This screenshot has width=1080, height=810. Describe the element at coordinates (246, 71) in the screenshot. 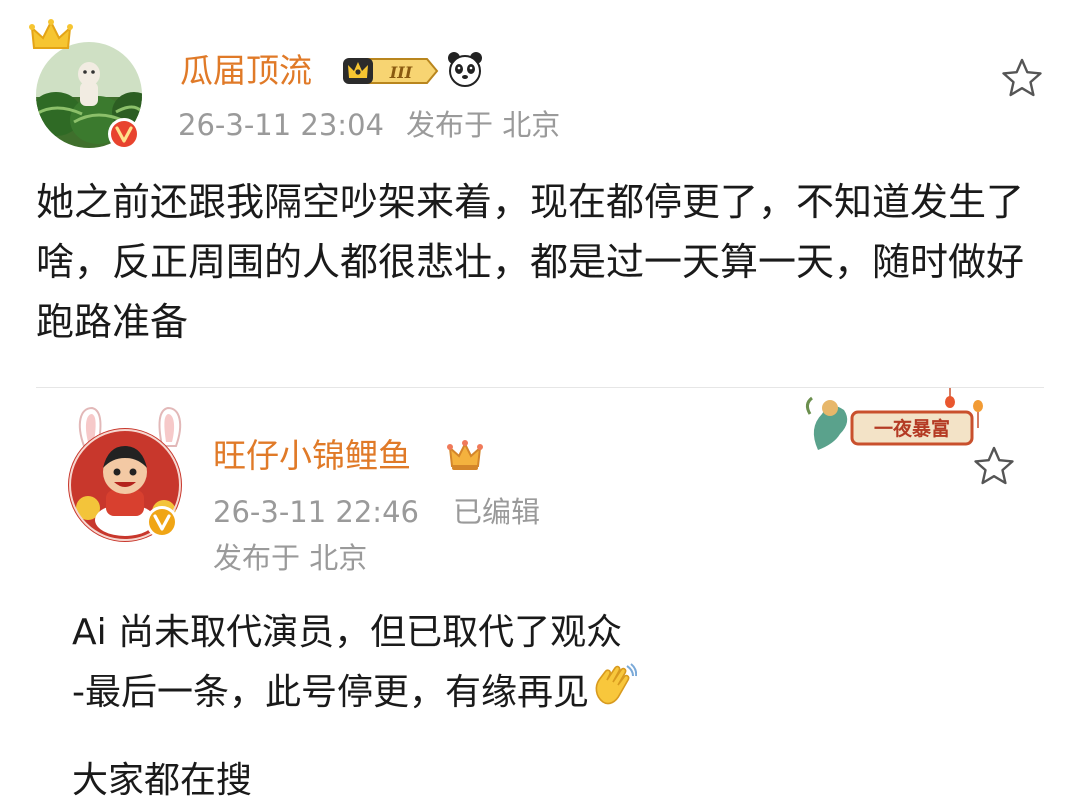

I see `username: 瓜届顶流` at that location.